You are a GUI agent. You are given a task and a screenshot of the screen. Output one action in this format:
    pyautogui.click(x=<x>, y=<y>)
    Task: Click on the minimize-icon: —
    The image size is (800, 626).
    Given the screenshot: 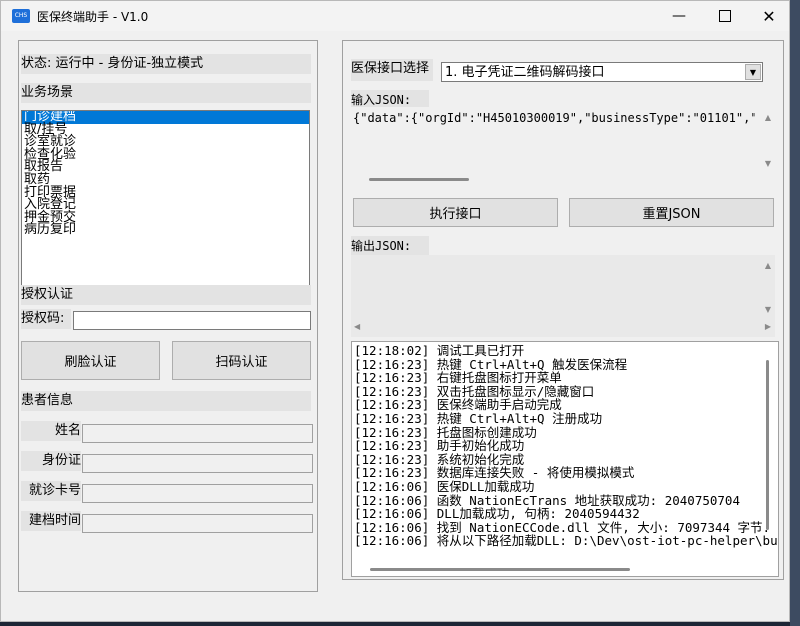 What is the action you would take?
    pyautogui.click(x=679, y=16)
    